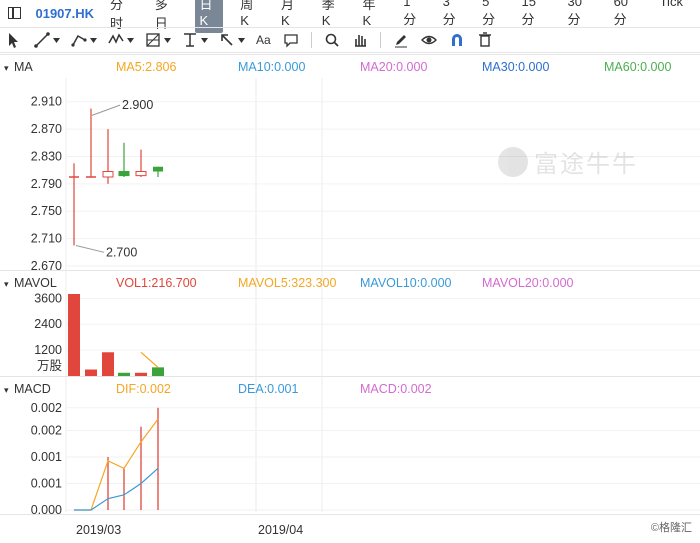 This screenshot has height=543, width=700. I want to click on horizontal-line-icon, so click(194, 40).